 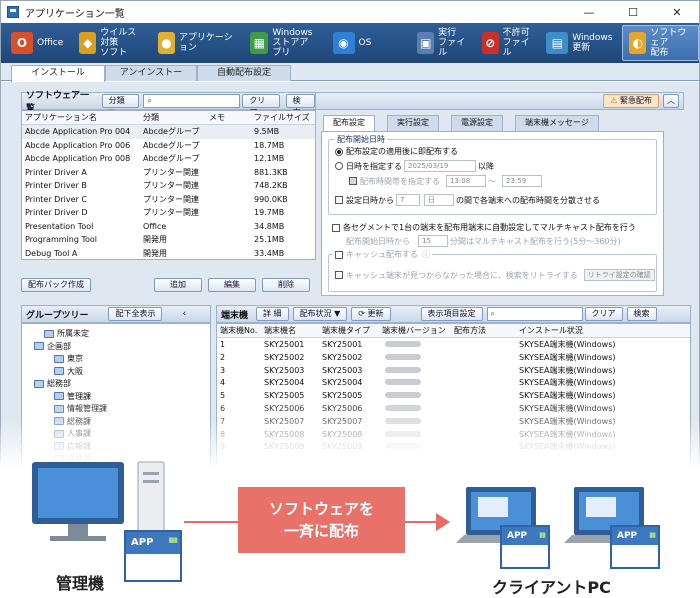 I want to click on software-row: Printer Driver A プリンター関連 881.3KB, so click(x=168, y=173).